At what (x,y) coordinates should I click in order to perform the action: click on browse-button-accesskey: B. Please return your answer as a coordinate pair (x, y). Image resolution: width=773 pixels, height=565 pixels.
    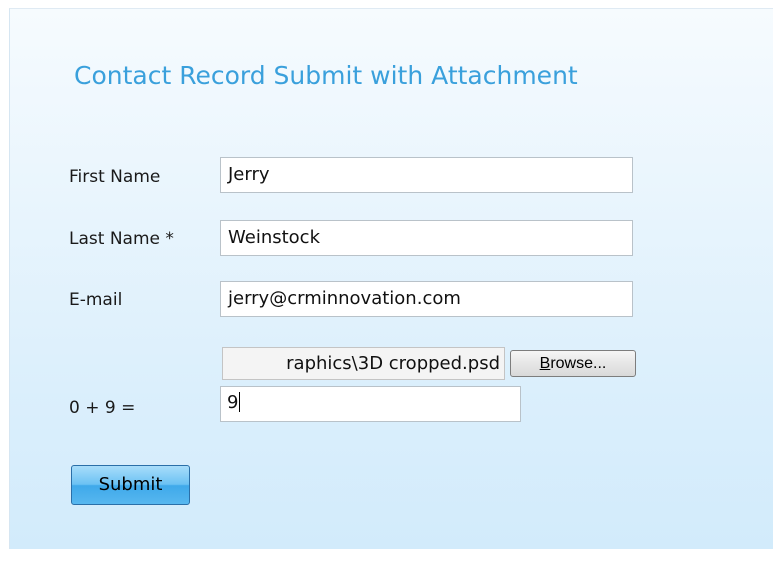
    Looking at the image, I should click on (545, 363).